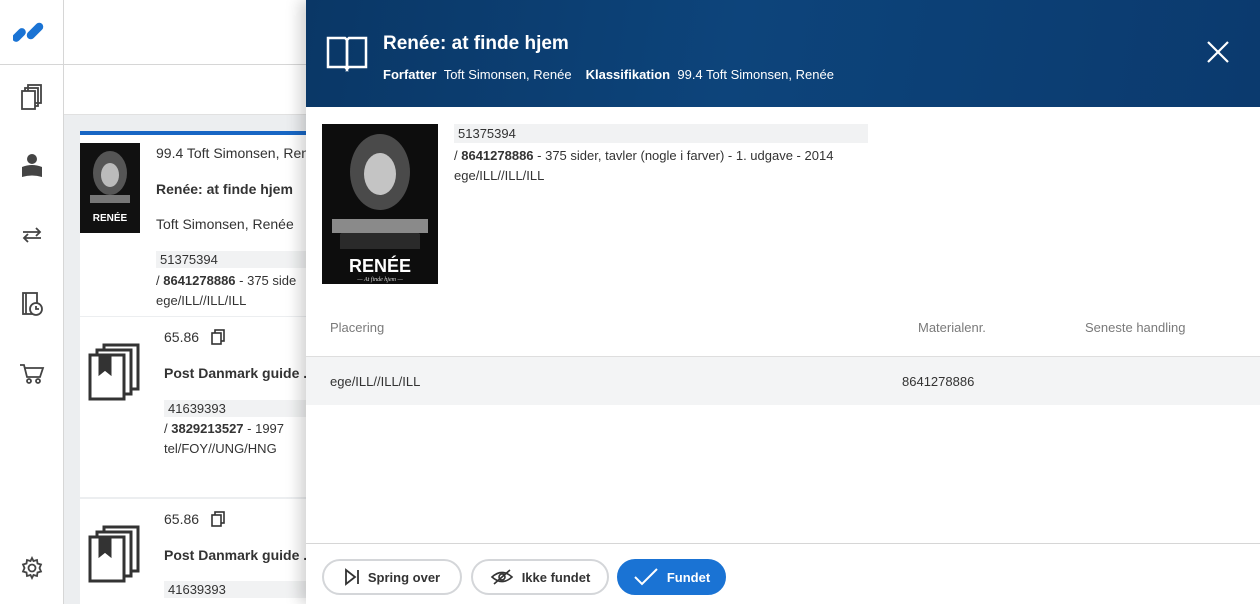 This screenshot has height=604, width=1260. What do you see at coordinates (379, 279) in the screenshot?
I see `cover-subtitle: — At finde hjem —` at bounding box center [379, 279].